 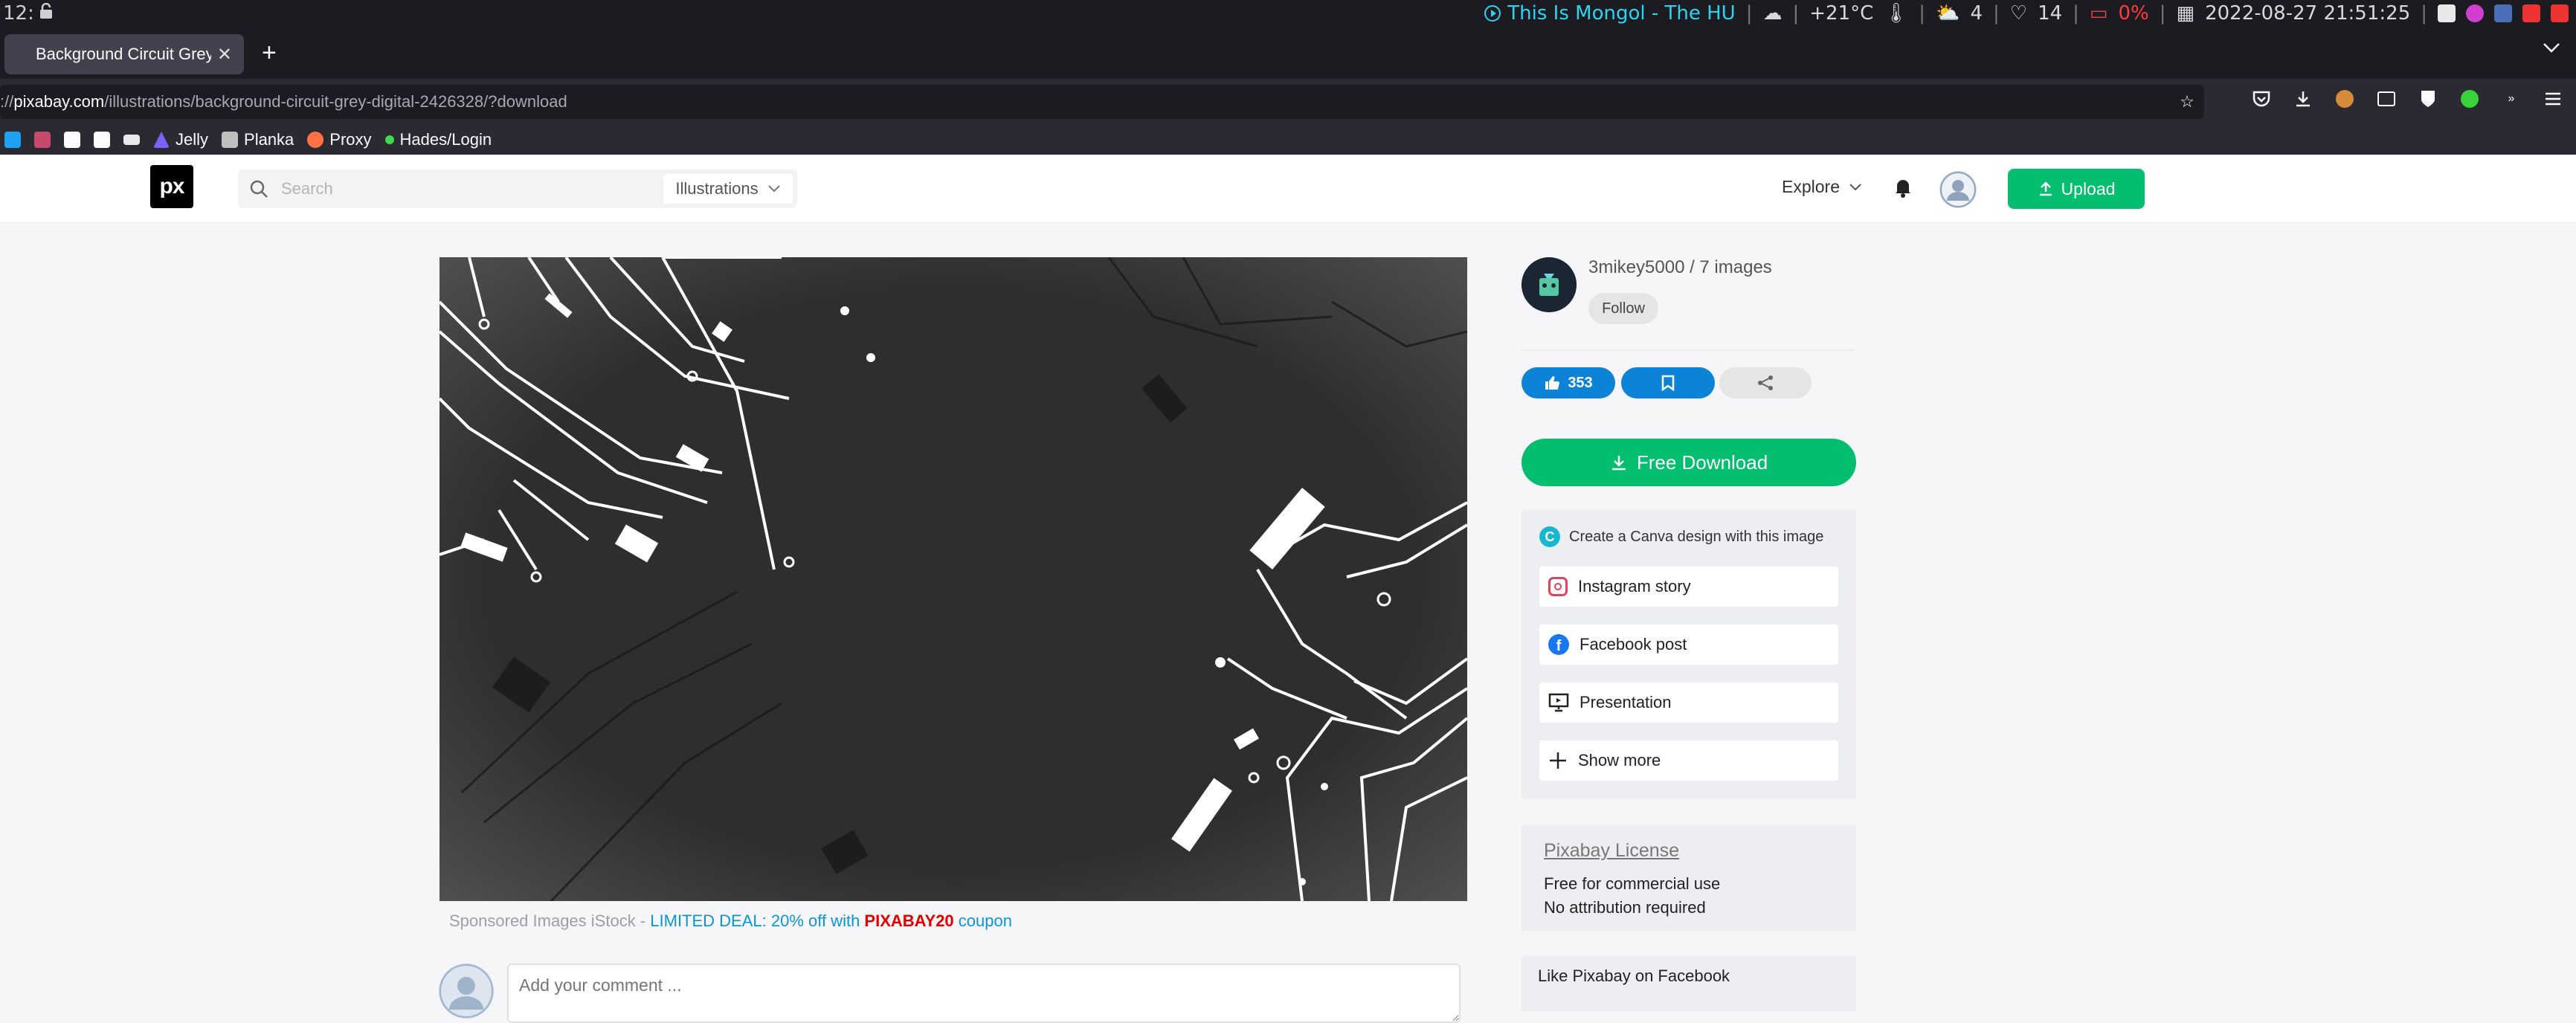 I want to click on bookmark-jelly: Jelly, so click(x=180, y=139).